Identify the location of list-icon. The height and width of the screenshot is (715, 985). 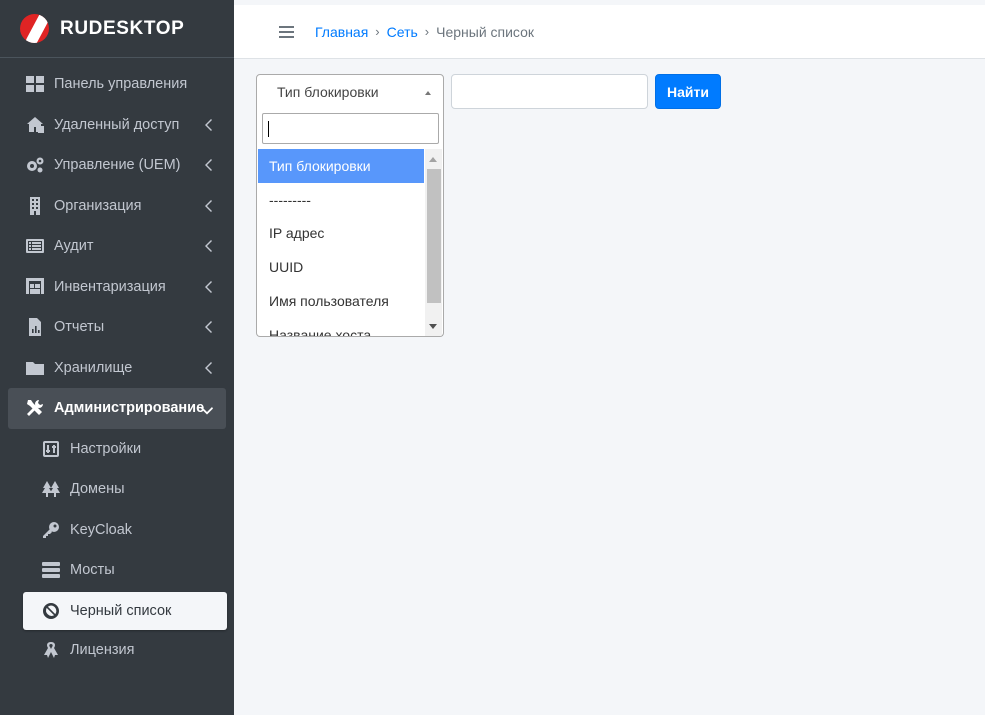
(35, 246).